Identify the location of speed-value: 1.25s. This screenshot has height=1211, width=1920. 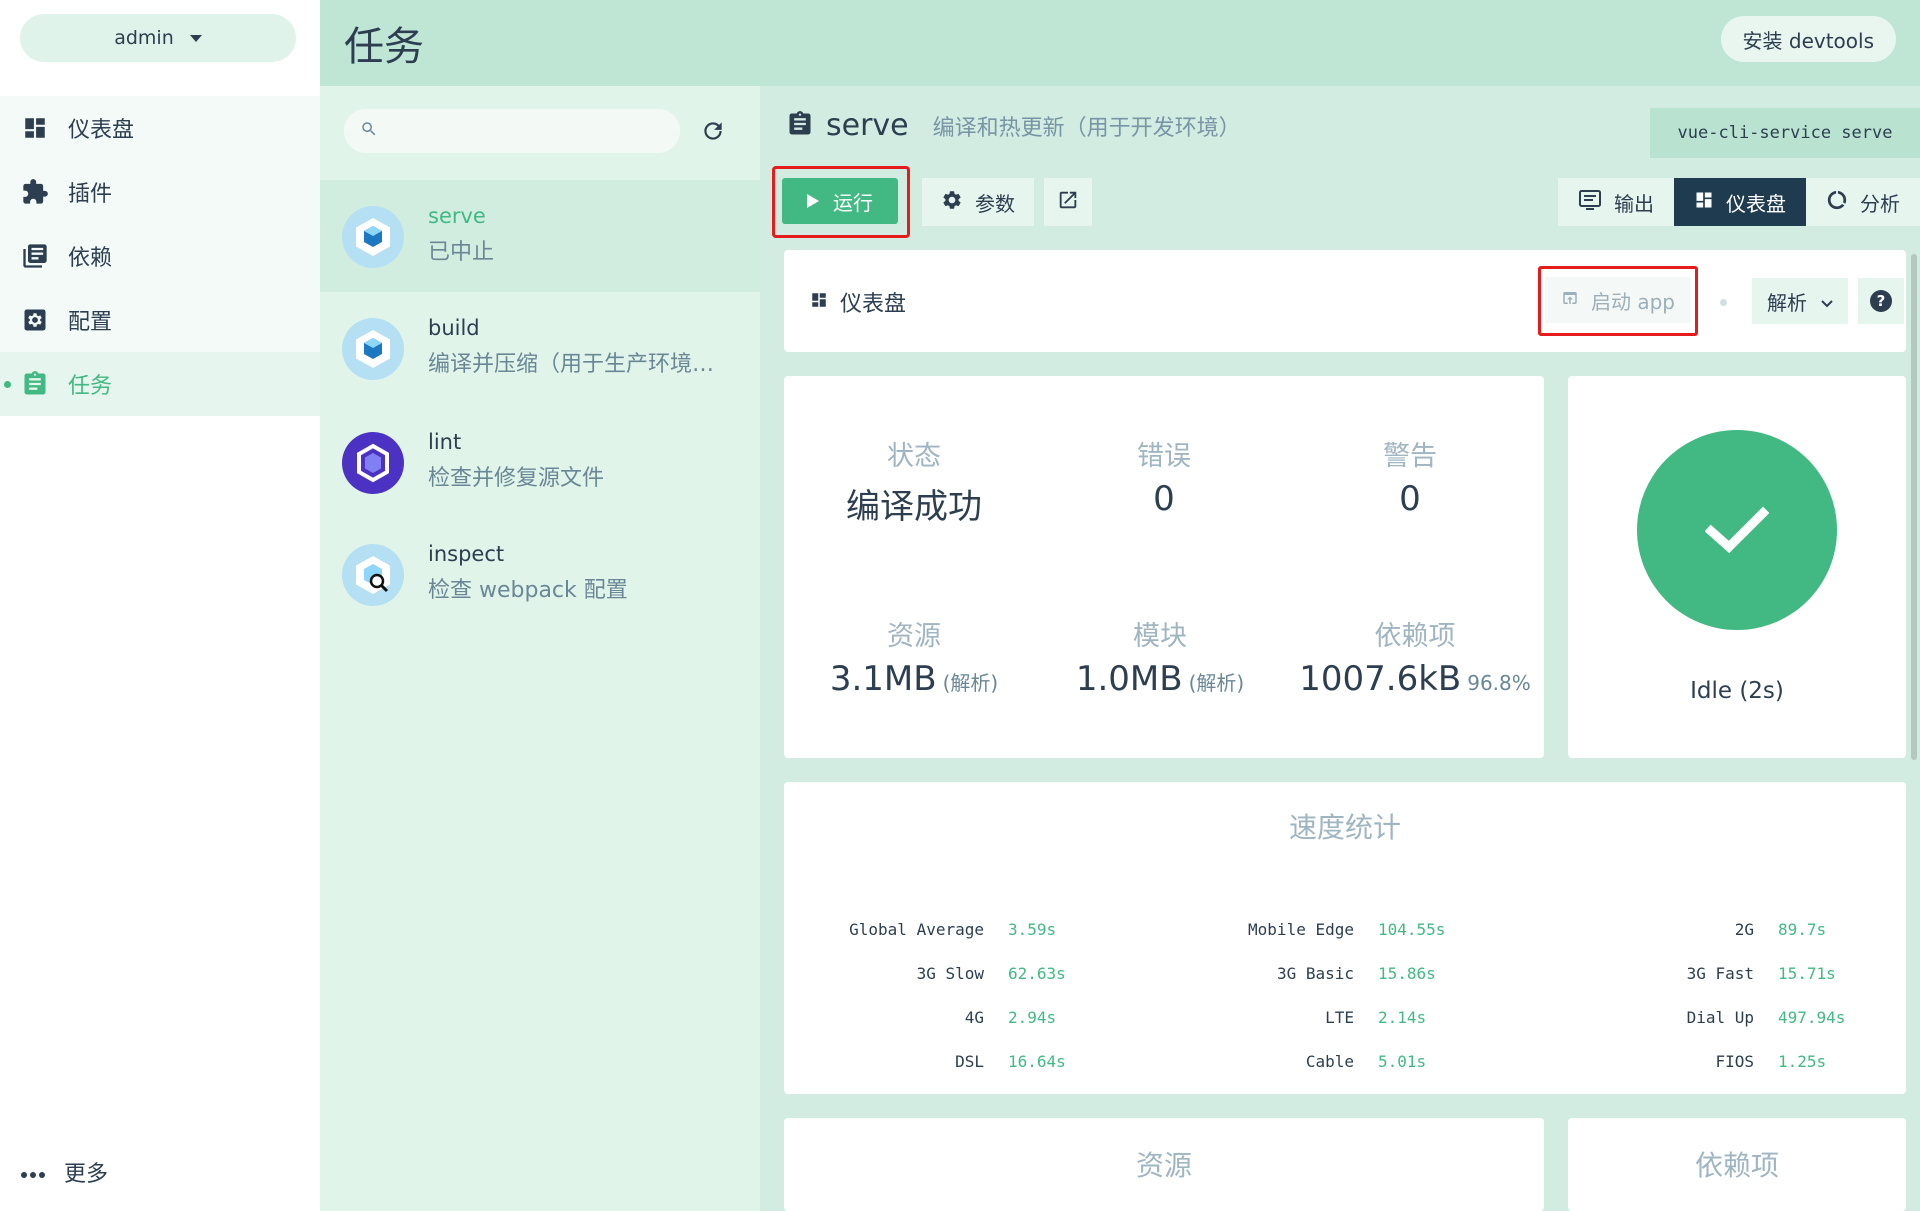
(1802, 1061).